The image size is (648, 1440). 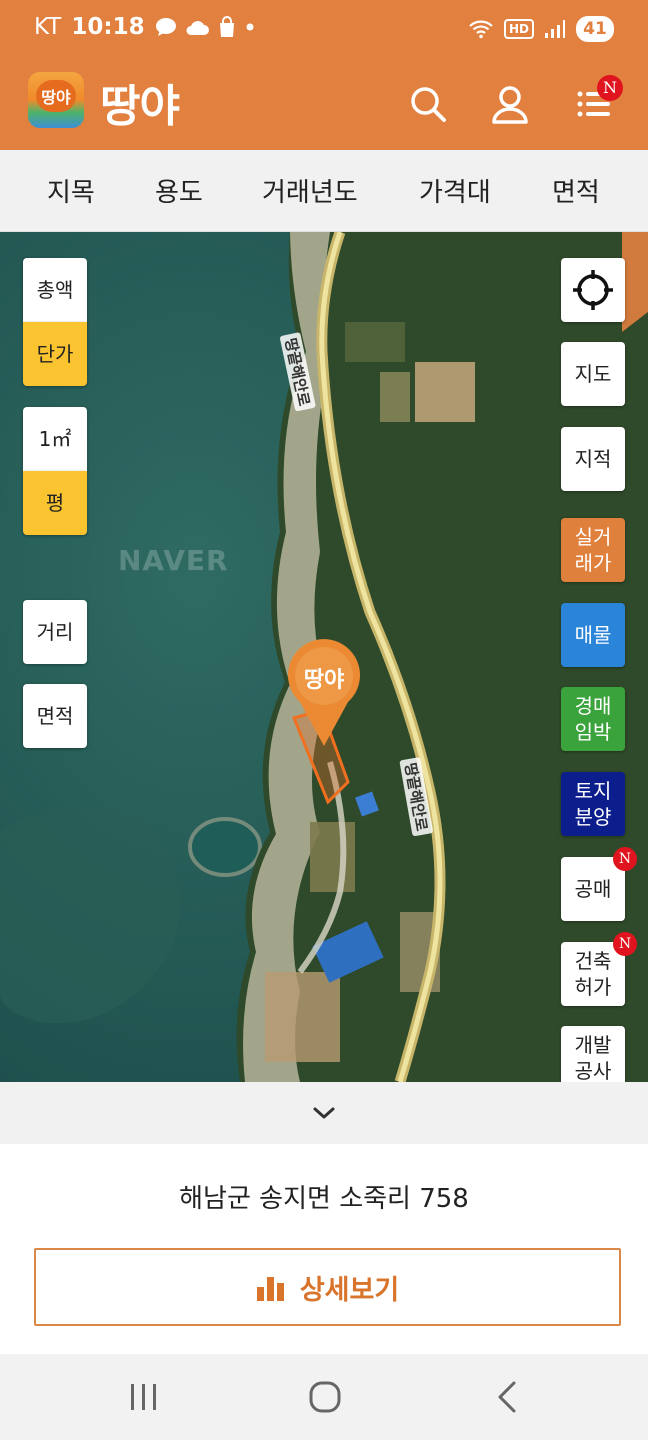 What do you see at coordinates (55, 290) in the screenshot?
I see `total-price-toggle: 총액` at bounding box center [55, 290].